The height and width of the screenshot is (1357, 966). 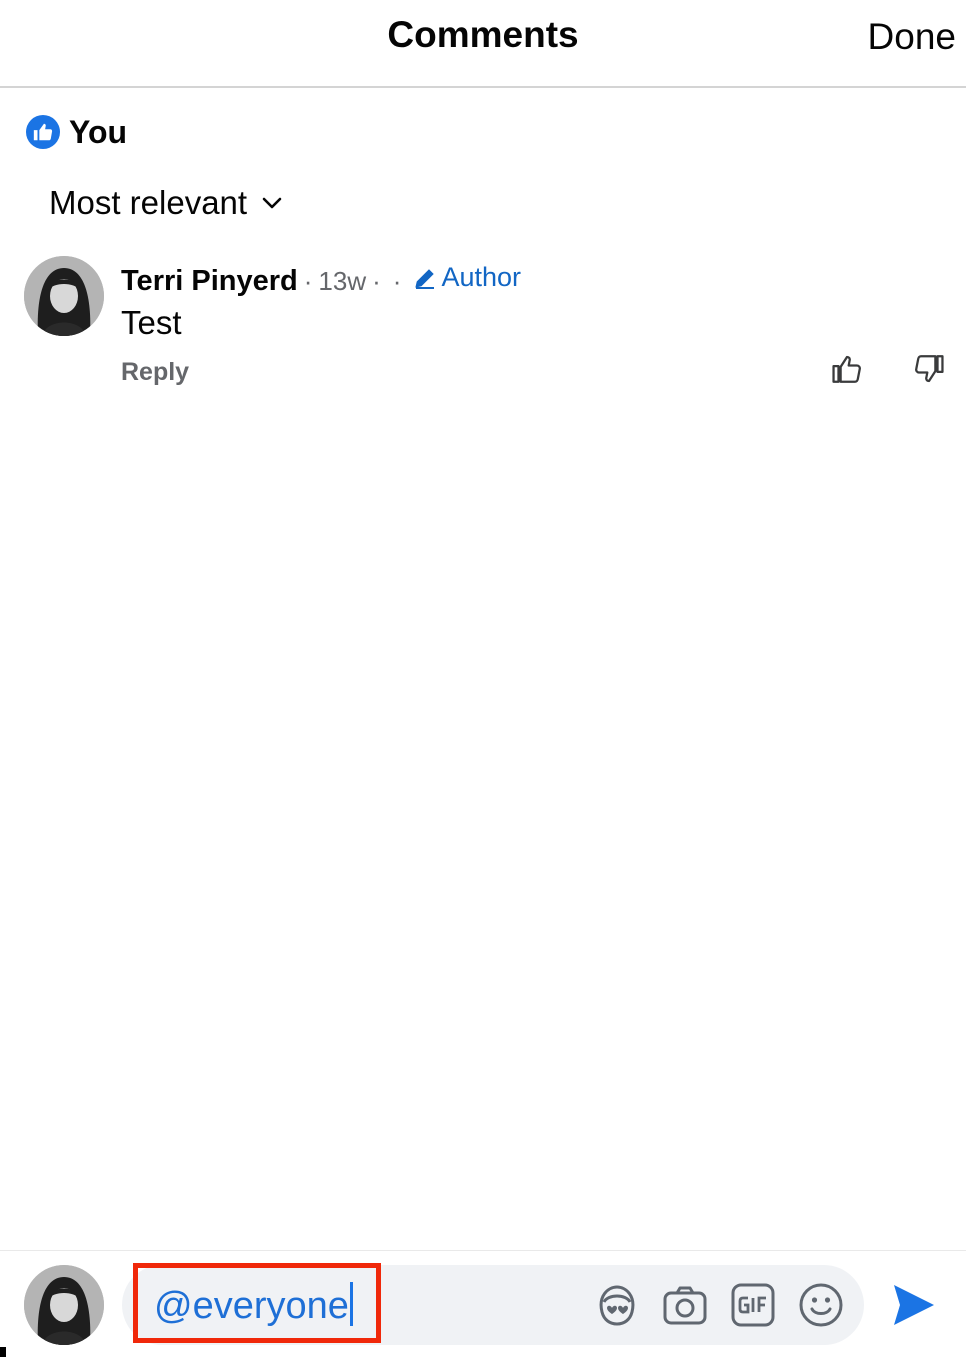 I want to click on downvote-button, so click(x=929, y=371).